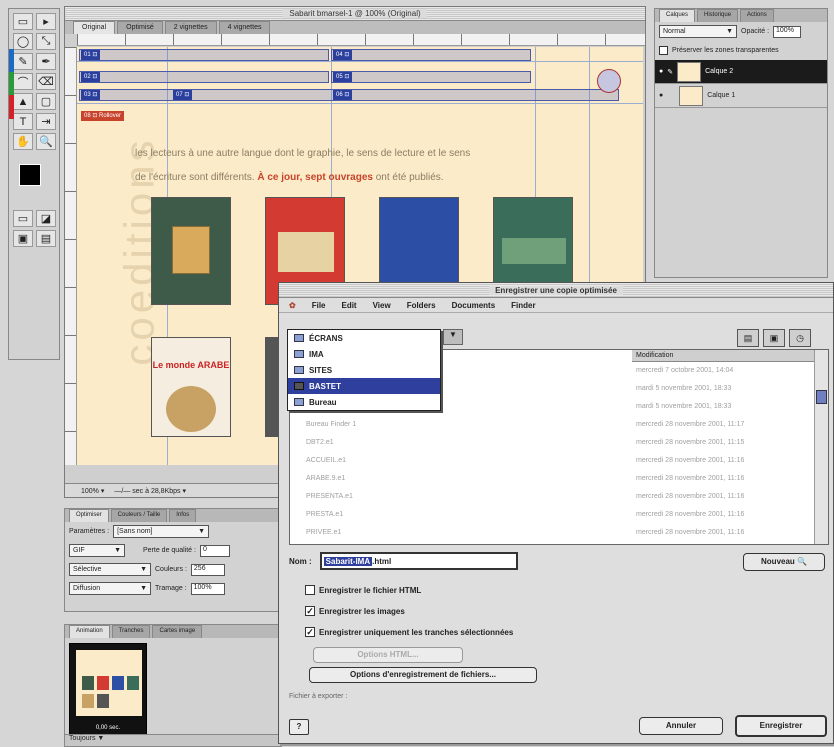 This screenshot has height=747, width=834. Describe the element at coordinates (183, 515) in the screenshot. I see `tab-info: Infos` at that location.